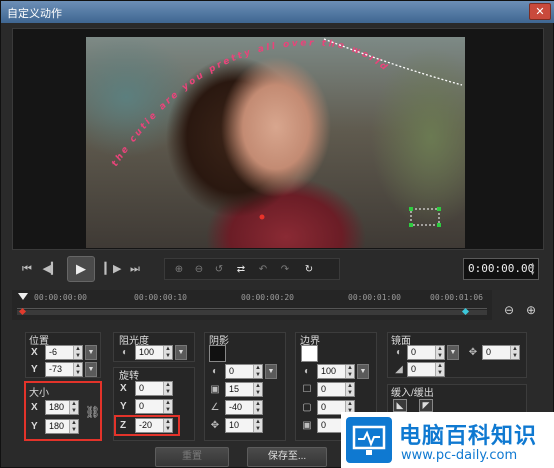 This screenshot has height=468, width=554. Describe the element at coordinates (426, 369) in the screenshot. I see `mirror-distance-input: 0 ▲ ▼` at that location.